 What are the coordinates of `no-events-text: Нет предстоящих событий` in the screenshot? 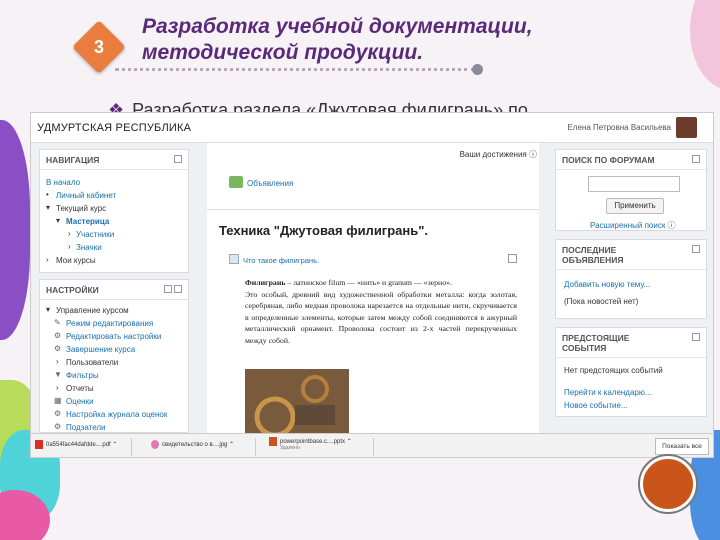 It's located at (613, 370).